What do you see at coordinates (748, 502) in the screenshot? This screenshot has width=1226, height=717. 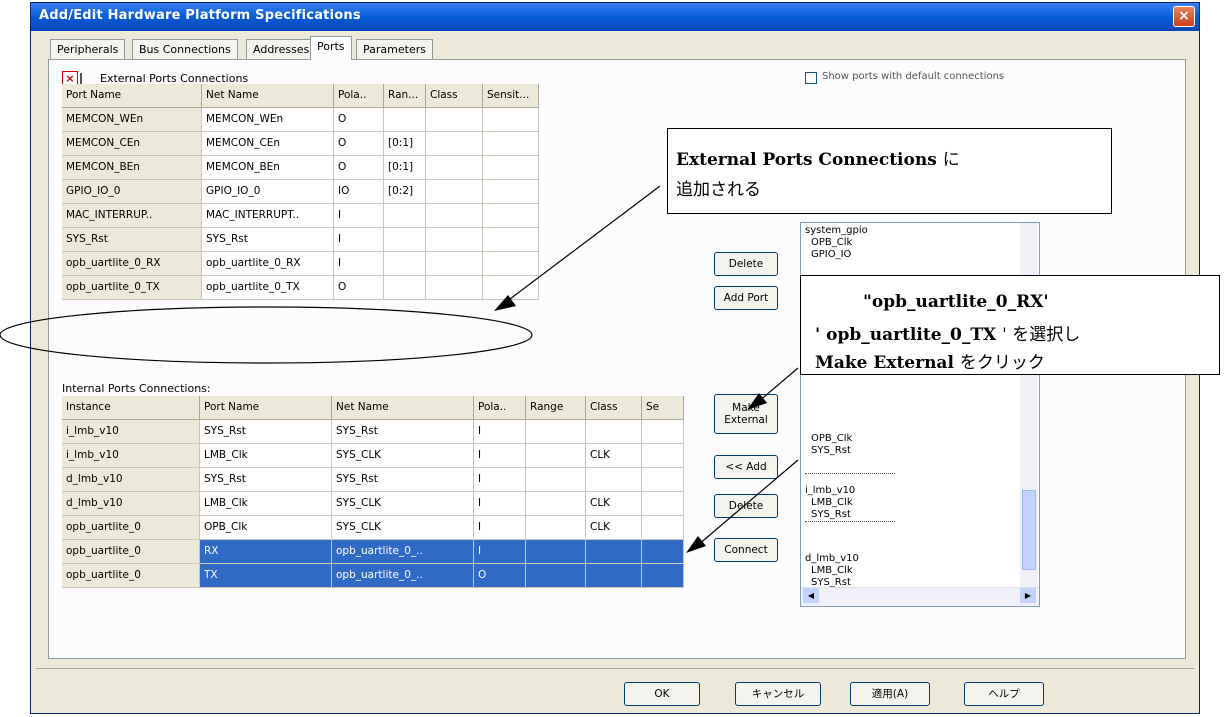 I see `arrow-line-selection` at bounding box center [748, 502].